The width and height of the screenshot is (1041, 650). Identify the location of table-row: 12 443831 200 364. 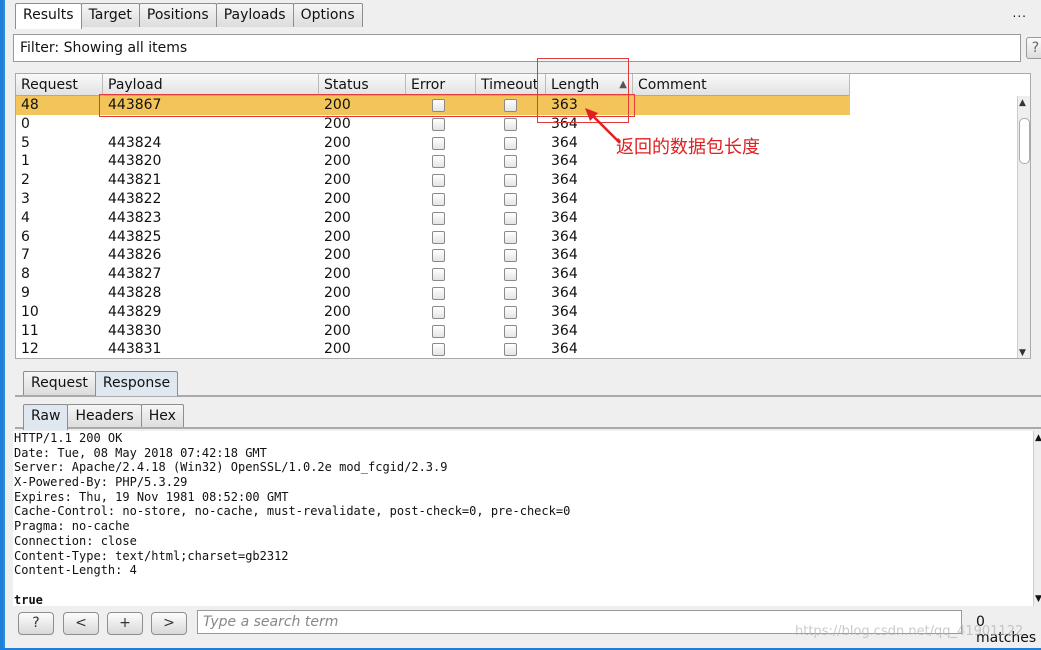
(433, 349).